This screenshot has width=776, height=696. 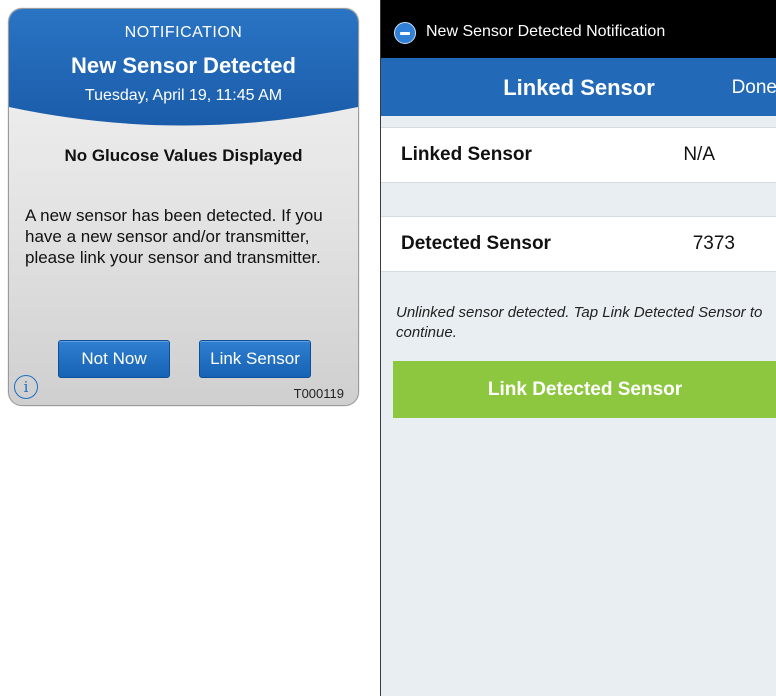 What do you see at coordinates (546, 31) in the screenshot?
I see `banner-title: New Sensor Detected Notification` at bounding box center [546, 31].